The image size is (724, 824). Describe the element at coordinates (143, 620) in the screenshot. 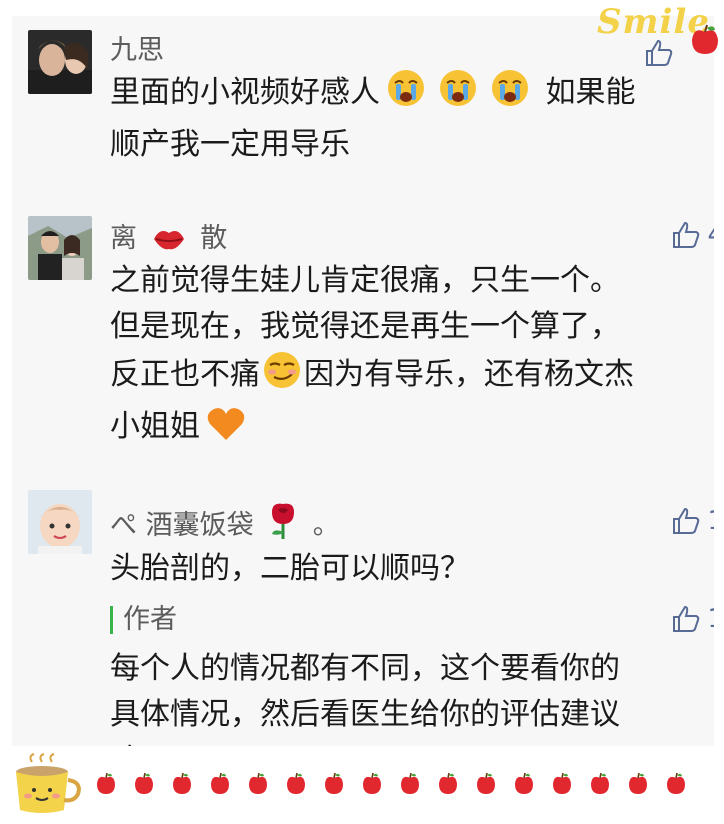

I see `author-reply-tag: 作者` at that location.